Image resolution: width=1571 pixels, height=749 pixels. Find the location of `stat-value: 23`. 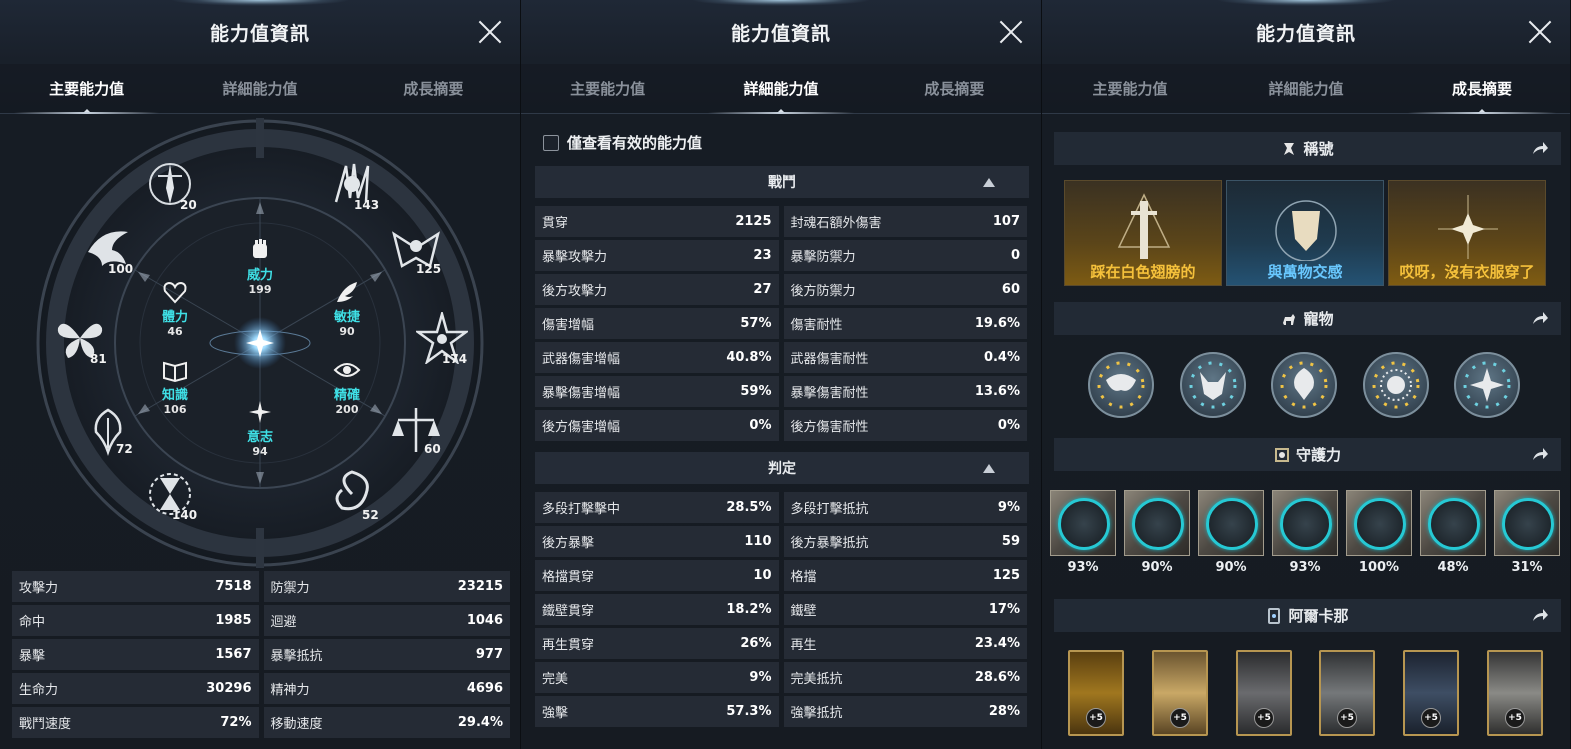

stat-value: 23 is located at coordinates (762, 255).